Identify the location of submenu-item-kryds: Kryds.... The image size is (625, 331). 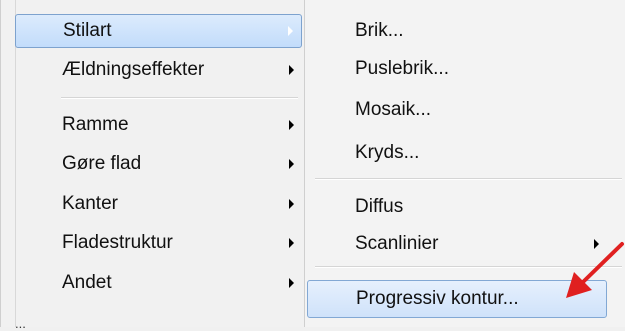
(457, 153).